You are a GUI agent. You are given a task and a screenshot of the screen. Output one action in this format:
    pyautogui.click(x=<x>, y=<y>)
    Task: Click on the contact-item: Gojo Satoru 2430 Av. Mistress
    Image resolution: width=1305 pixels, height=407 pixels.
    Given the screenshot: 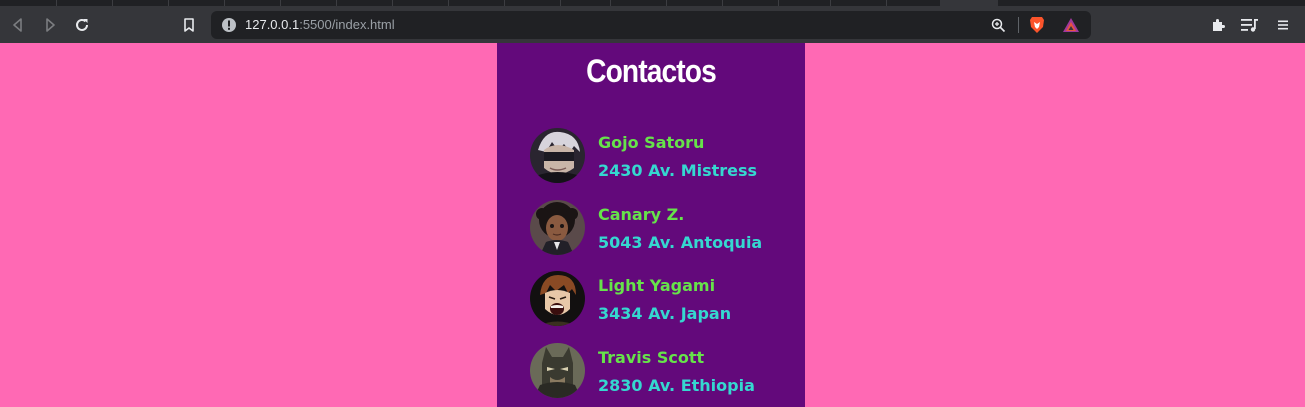 What is the action you would take?
    pyautogui.click(x=660, y=158)
    